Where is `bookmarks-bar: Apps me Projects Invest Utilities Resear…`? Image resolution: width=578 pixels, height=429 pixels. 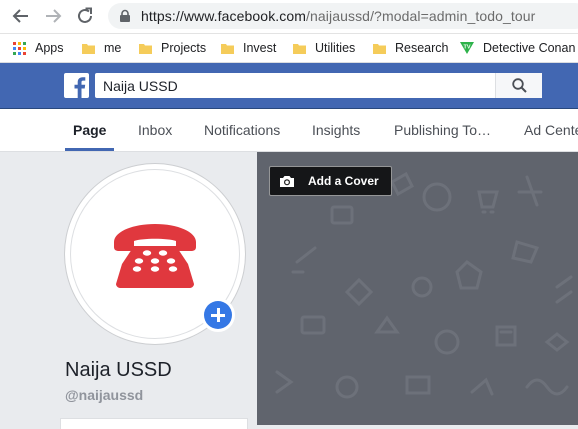 bookmarks-bar: Apps me Projects Invest Utilities Resear… is located at coordinates (289, 48).